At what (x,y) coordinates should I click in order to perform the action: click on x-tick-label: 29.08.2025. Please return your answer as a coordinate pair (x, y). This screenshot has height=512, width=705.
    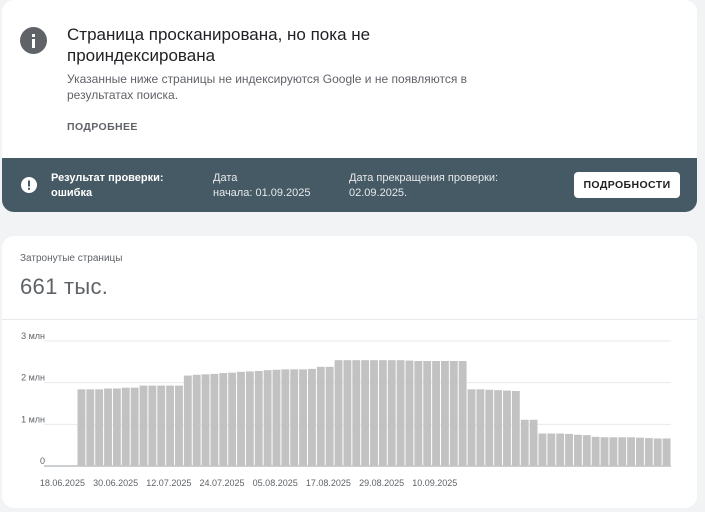
    Looking at the image, I should click on (381, 483).